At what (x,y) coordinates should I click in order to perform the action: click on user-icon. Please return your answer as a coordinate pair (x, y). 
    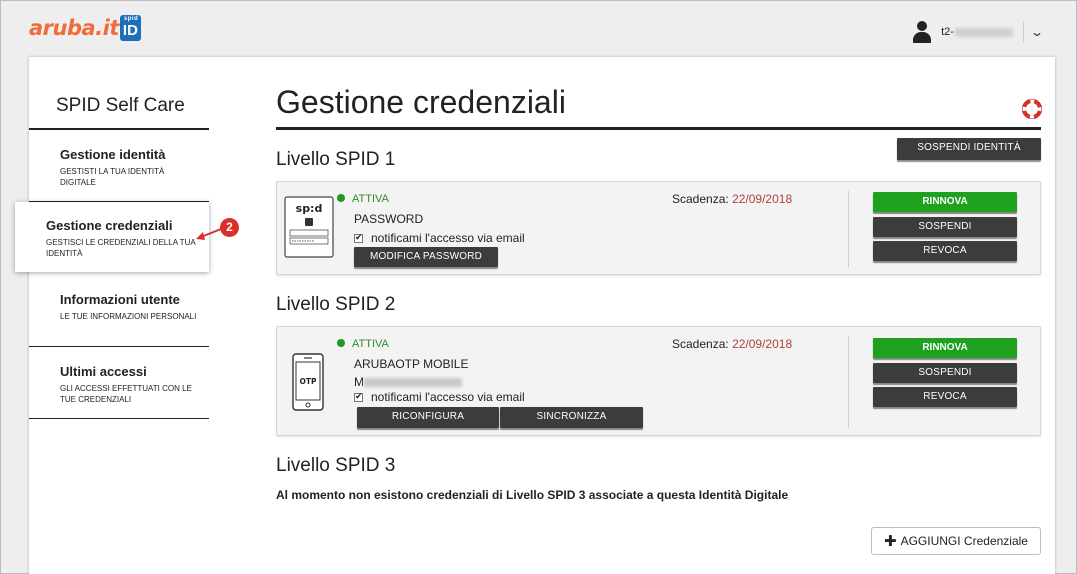
    Looking at the image, I should click on (922, 32).